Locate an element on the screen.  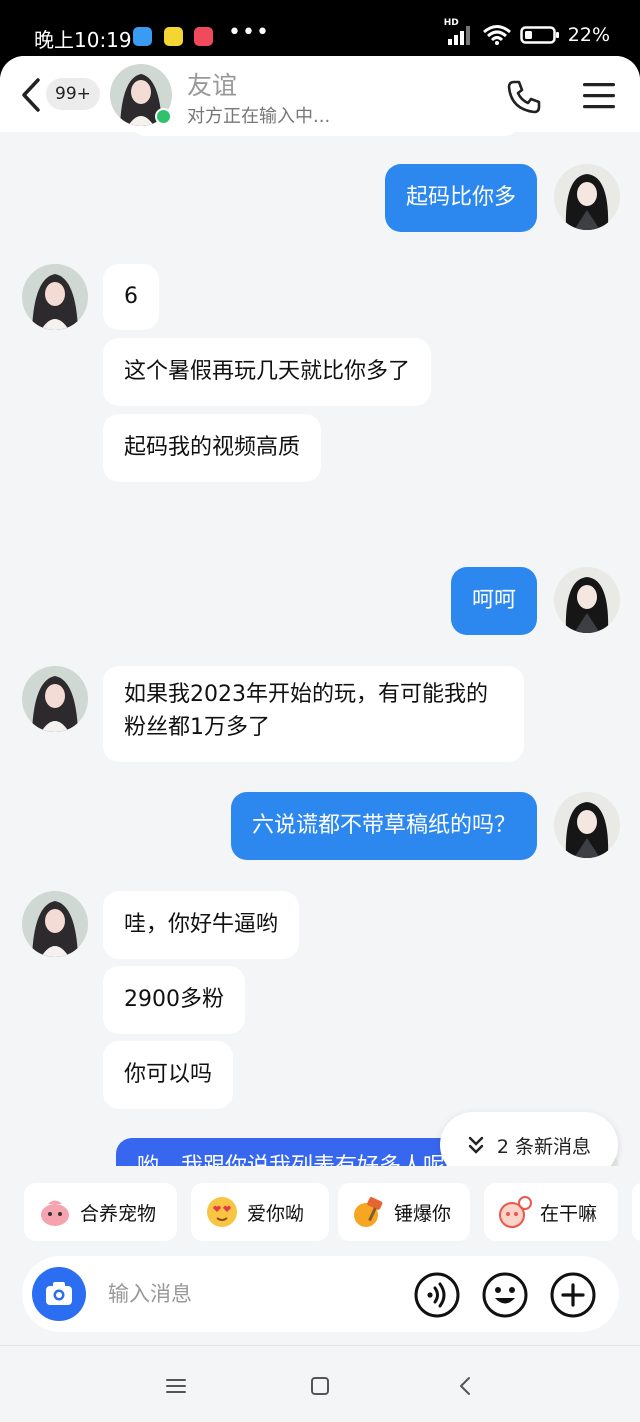
quick-reply-chip: 在干嘛 is located at coordinates (551, 1212).